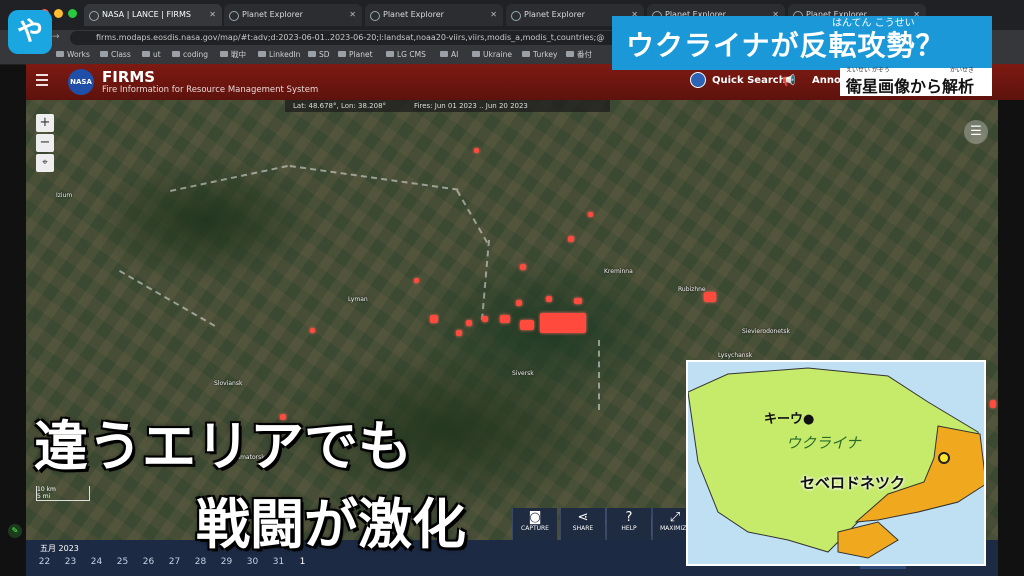 The width and height of the screenshot is (1024, 576). I want to click on scale-km-label: 10 km, so click(46, 489).